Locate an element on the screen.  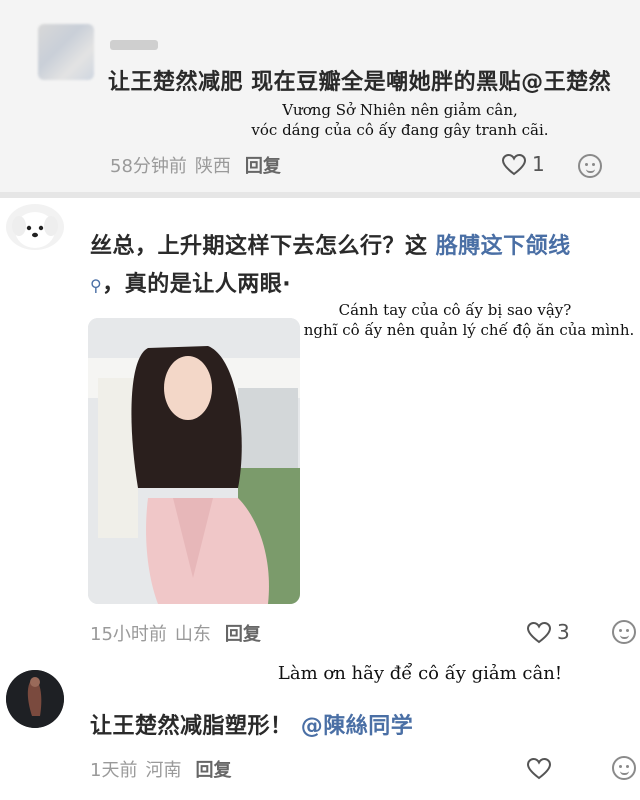
comment-2-meta: 15小时前 山东 回复 is located at coordinates (175, 633).